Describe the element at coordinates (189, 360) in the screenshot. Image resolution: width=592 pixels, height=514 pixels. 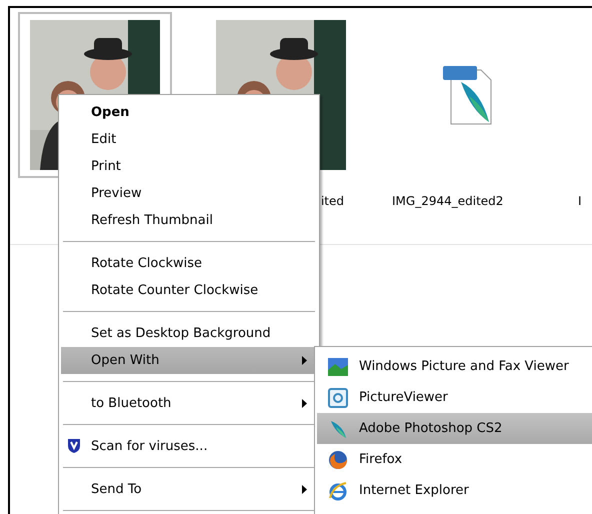
I see `menu-item: Open With` at that location.